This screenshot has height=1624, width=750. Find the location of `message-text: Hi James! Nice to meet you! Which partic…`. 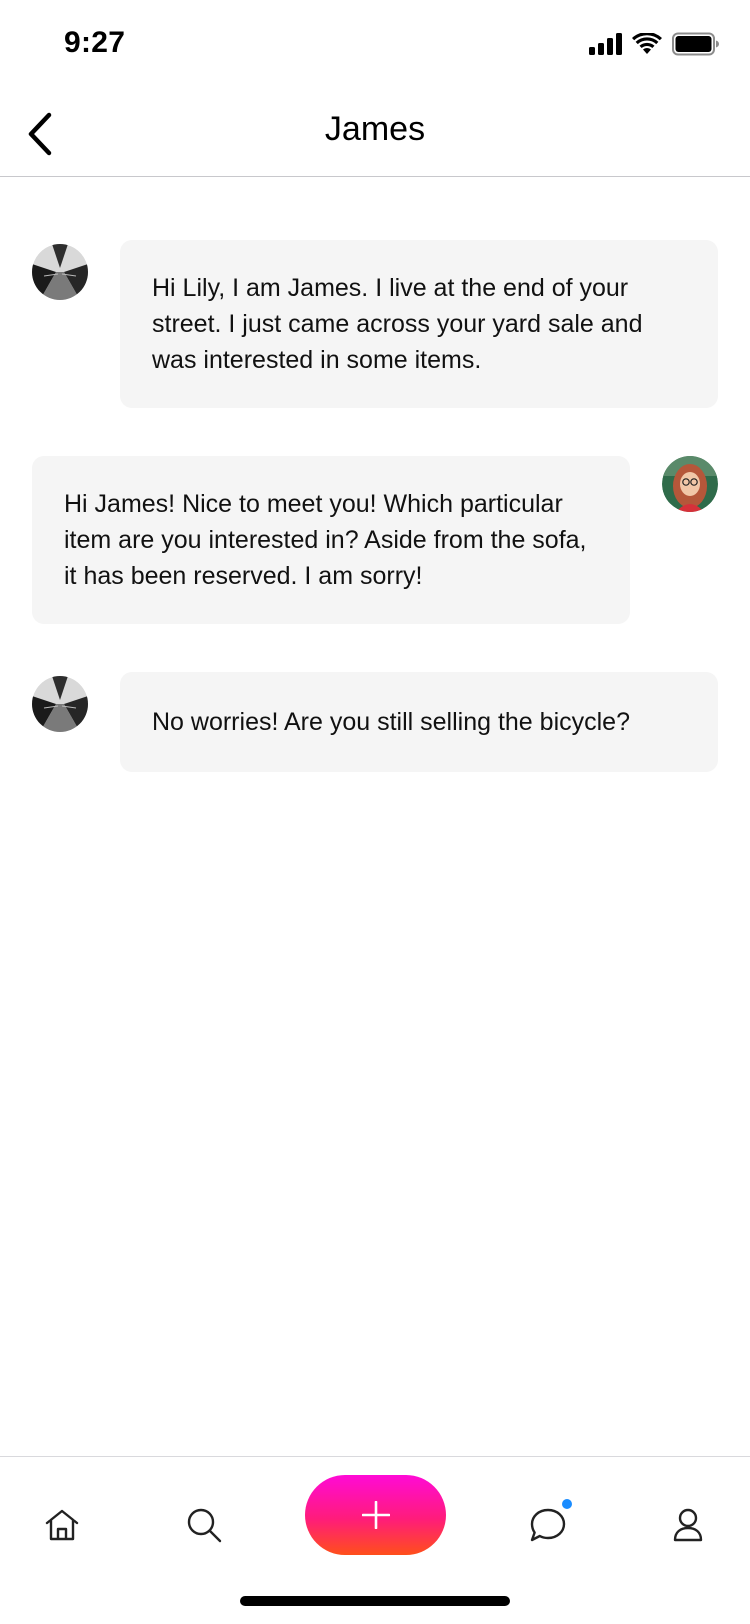

message-text: Hi James! Nice to meet you! Which partic… is located at coordinates (325, 540).